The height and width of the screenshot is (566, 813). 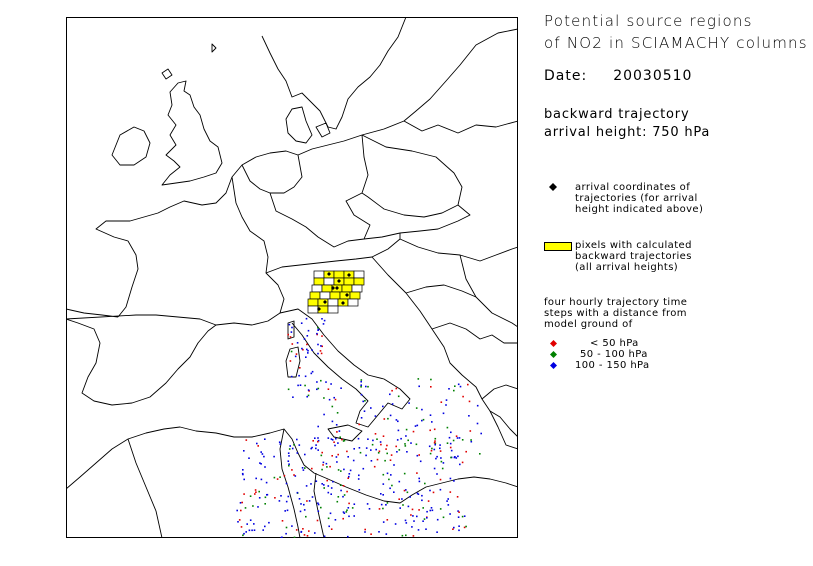 I want to click on hungary-romania, so click(x=458, y=283).